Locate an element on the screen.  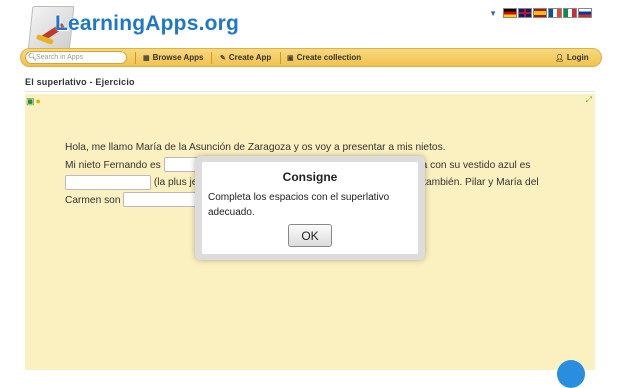
logo: LearningApps.org is located at coordinates (130, 27).